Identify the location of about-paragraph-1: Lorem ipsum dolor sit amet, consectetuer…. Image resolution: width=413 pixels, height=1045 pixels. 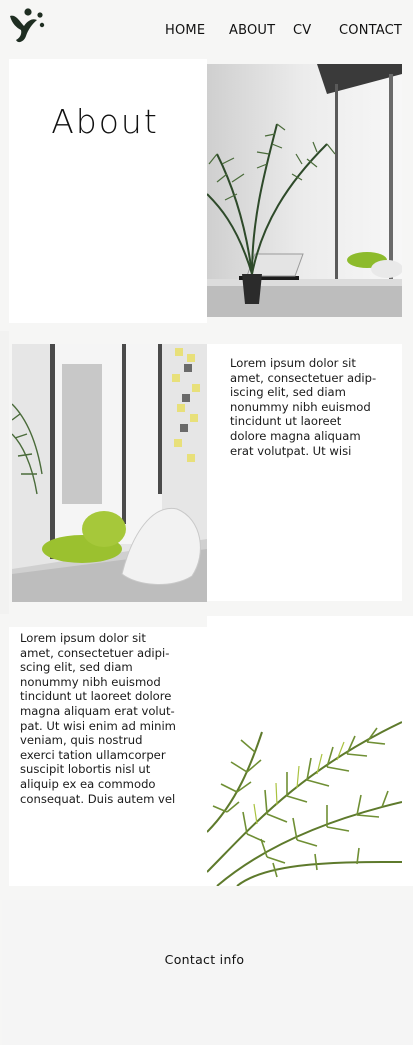
(303, 407).